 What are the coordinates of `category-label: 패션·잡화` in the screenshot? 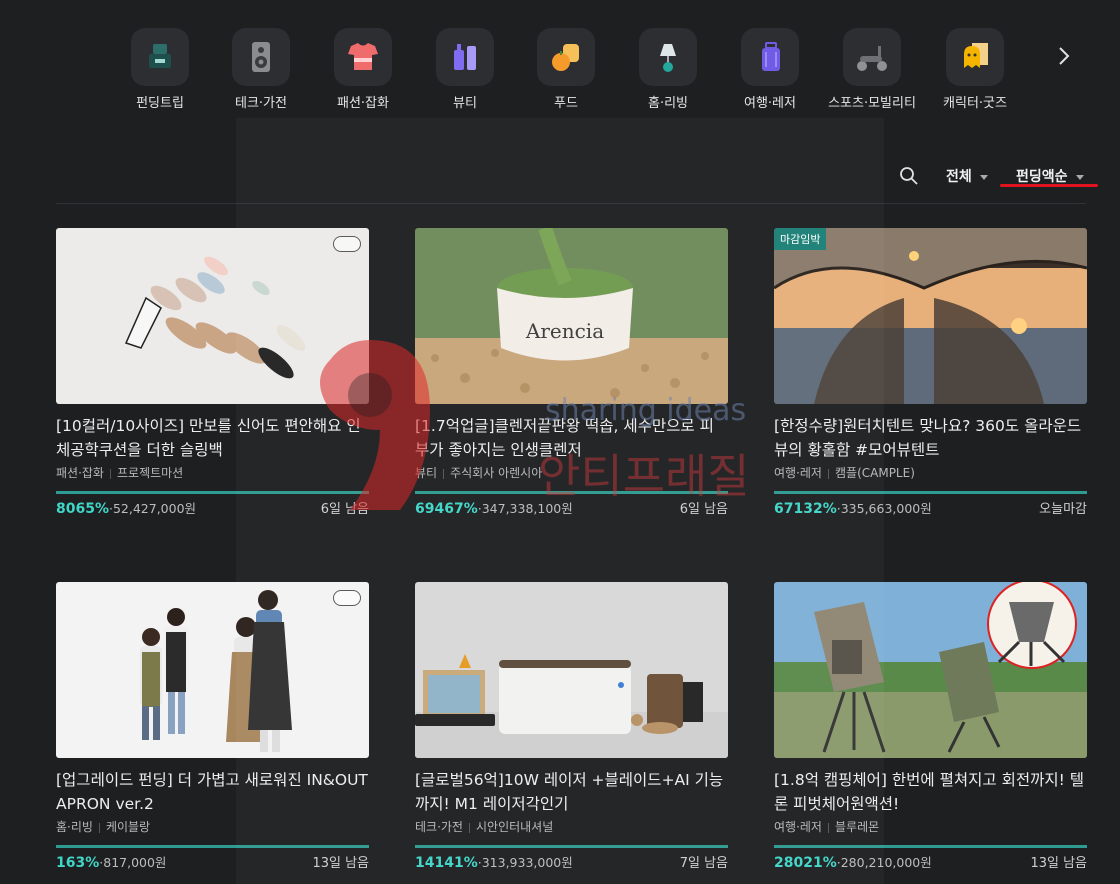 It's located at (363, 103).